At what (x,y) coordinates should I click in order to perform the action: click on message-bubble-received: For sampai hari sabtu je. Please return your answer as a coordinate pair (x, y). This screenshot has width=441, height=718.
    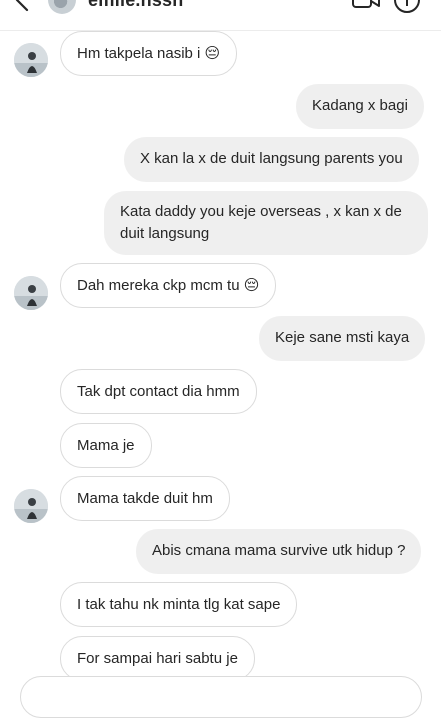
    Looking at the image, I should click on (157, 658).